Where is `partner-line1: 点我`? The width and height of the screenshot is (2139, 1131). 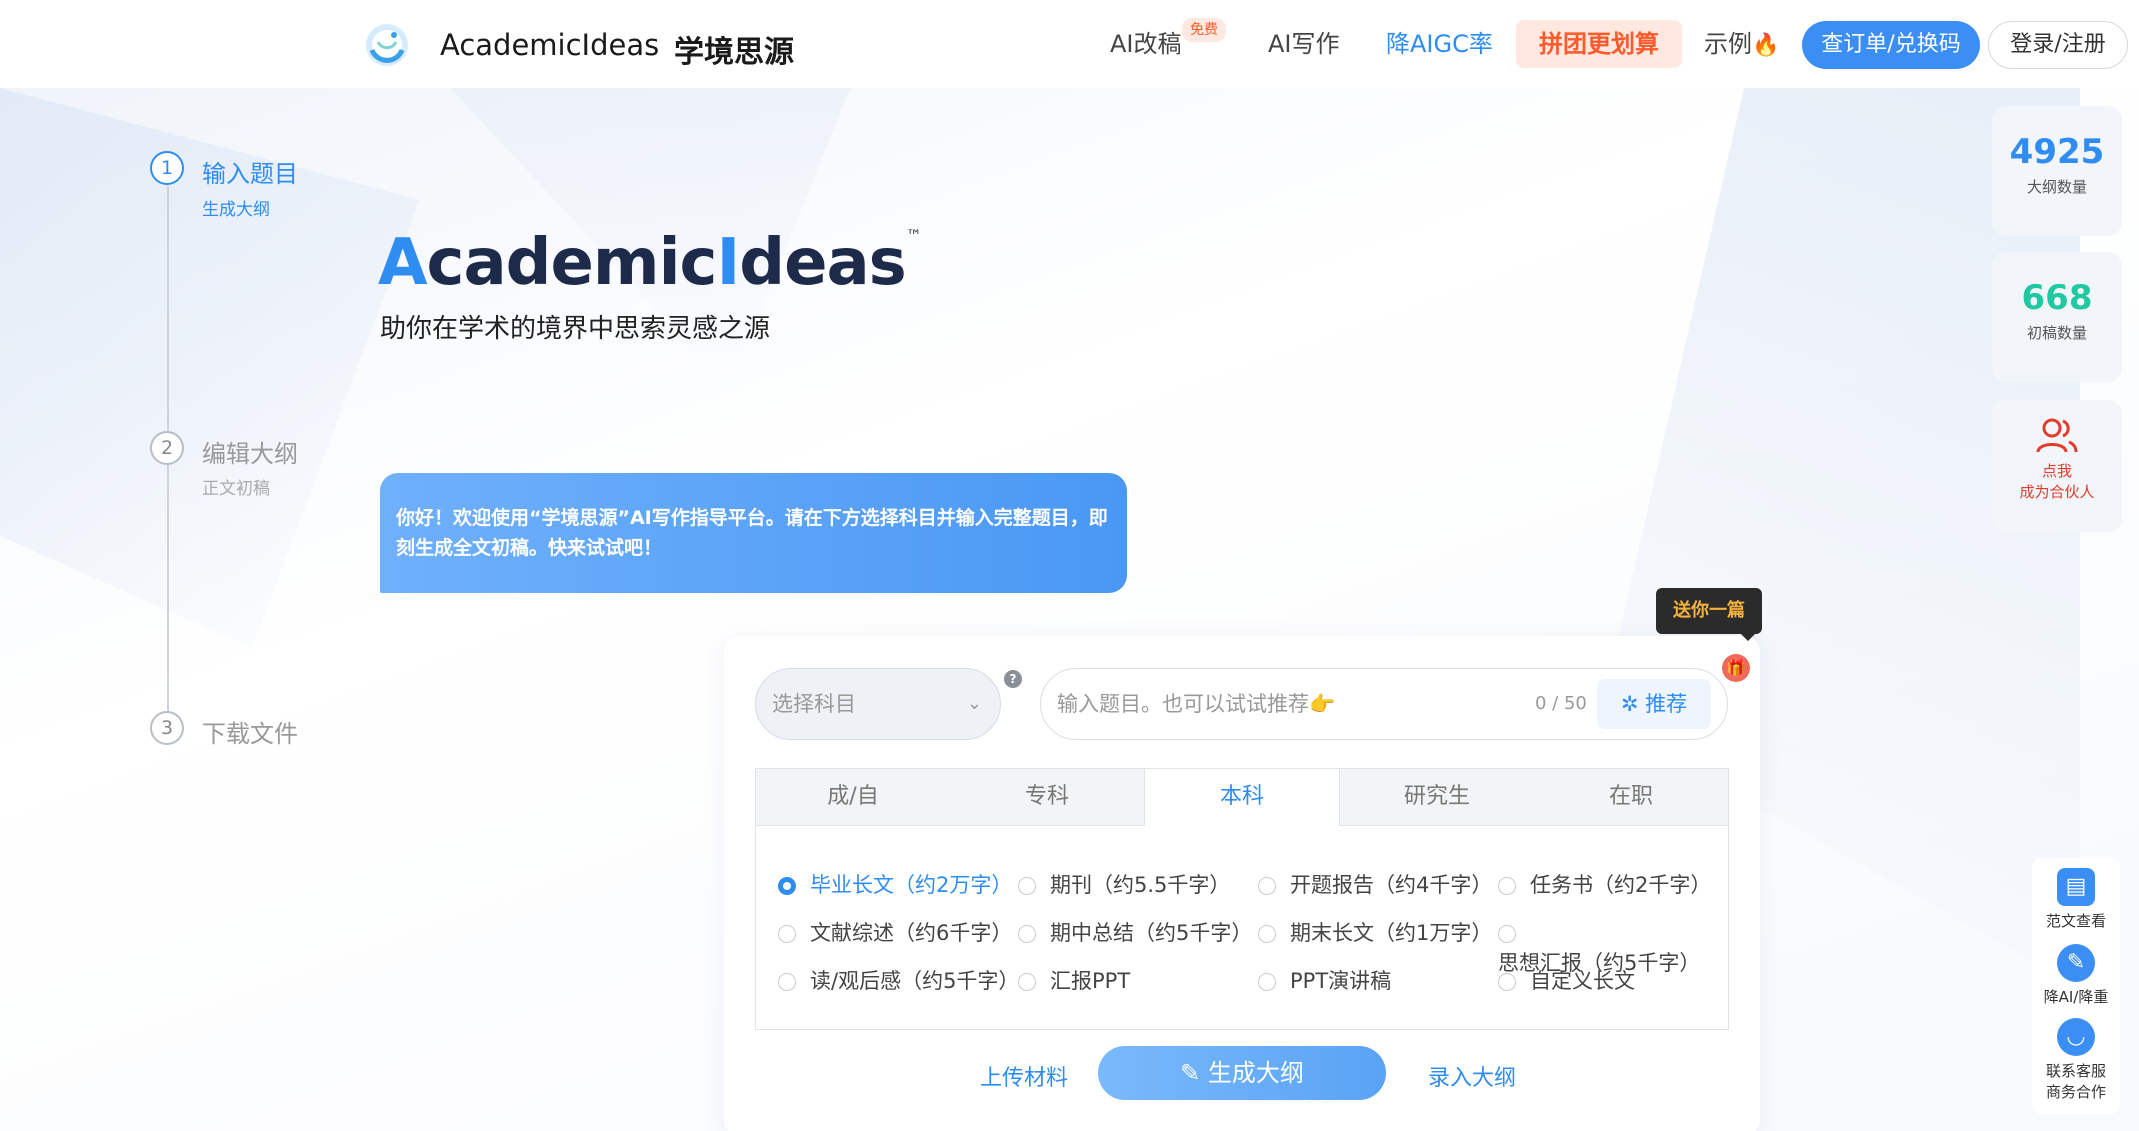
partner-line1: 点我 is located at coordinates (2056, 471).